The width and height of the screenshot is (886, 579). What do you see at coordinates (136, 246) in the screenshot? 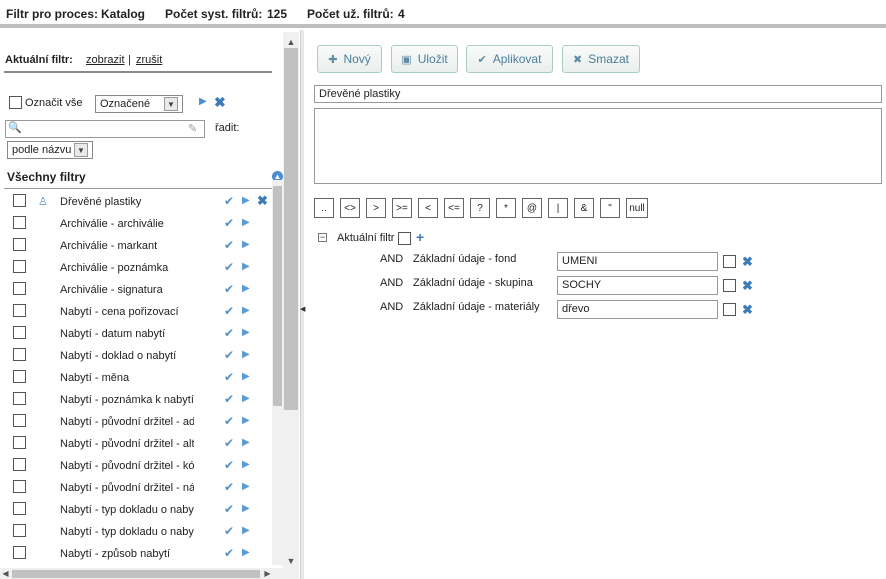
I see `filter-list-item: Archiválie - markant ✔ ▶` at bounding box center [136, 246].